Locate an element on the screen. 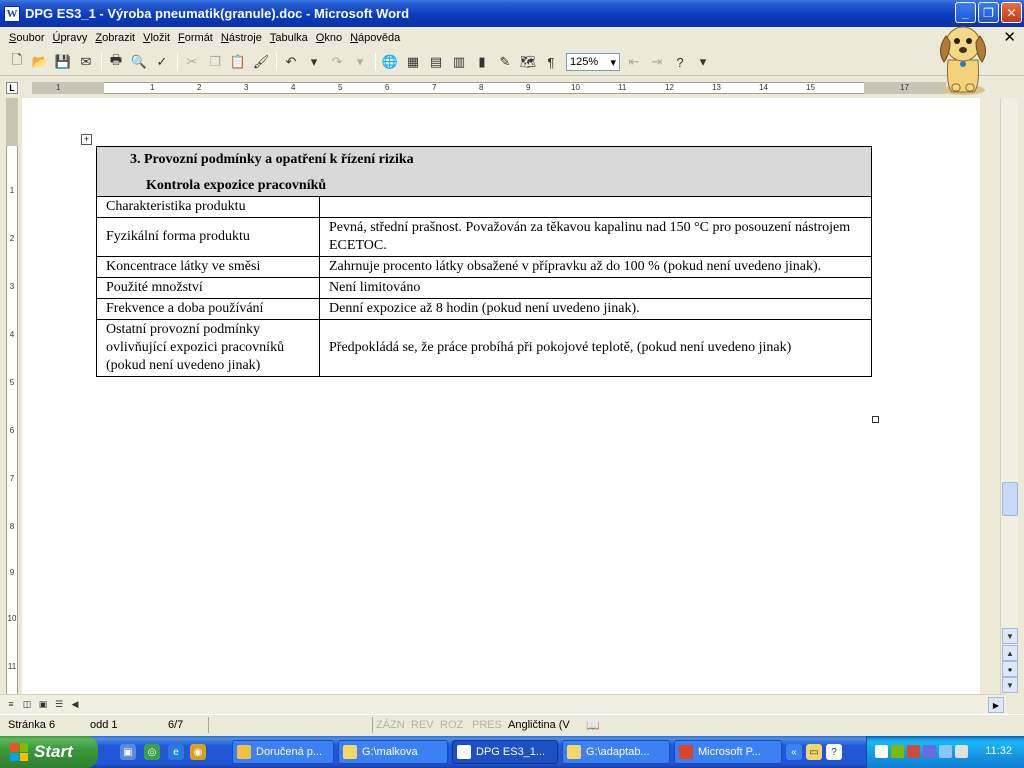 This screenshot has height=768, width=1024. open-folder-icon: 📂 is located at coordinates (40, 62).